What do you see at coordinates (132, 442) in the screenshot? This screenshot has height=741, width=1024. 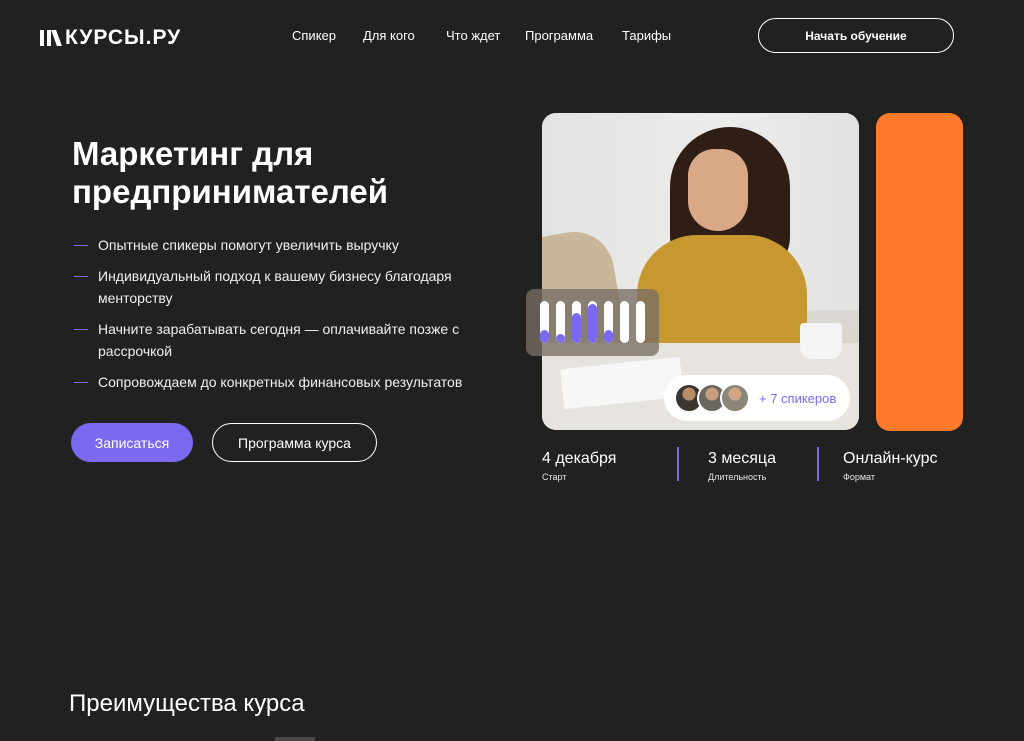 I see `enroll-button: Записаться` at bounding box center [132, 442].